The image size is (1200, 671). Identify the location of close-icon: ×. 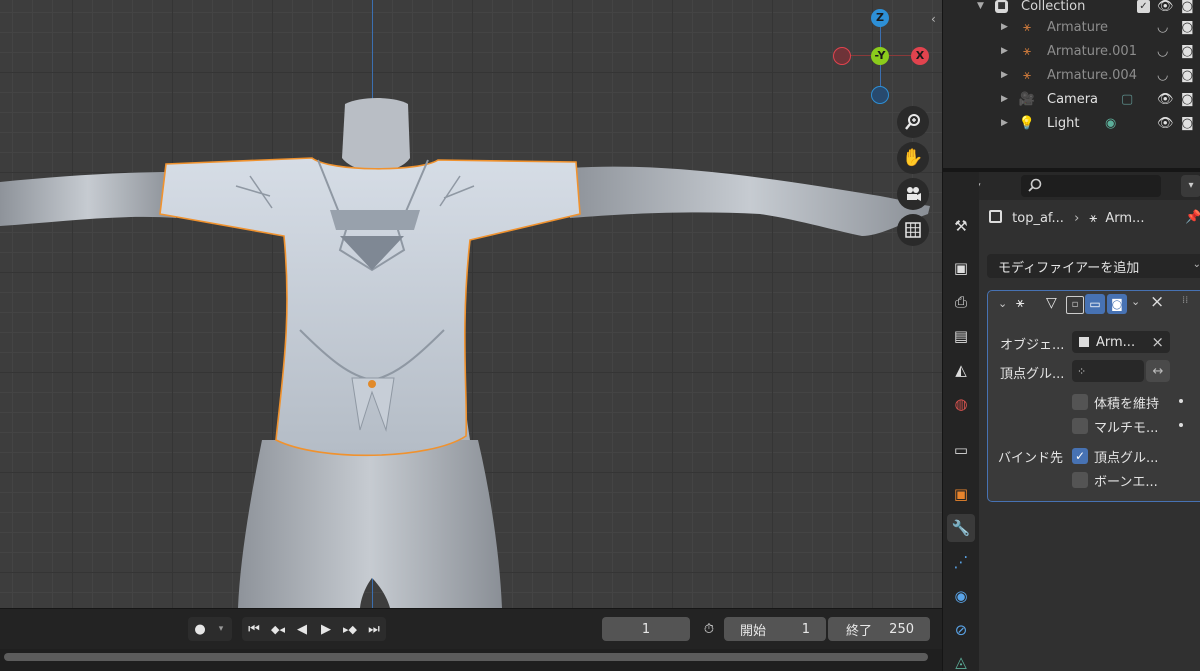
(1157, 302).